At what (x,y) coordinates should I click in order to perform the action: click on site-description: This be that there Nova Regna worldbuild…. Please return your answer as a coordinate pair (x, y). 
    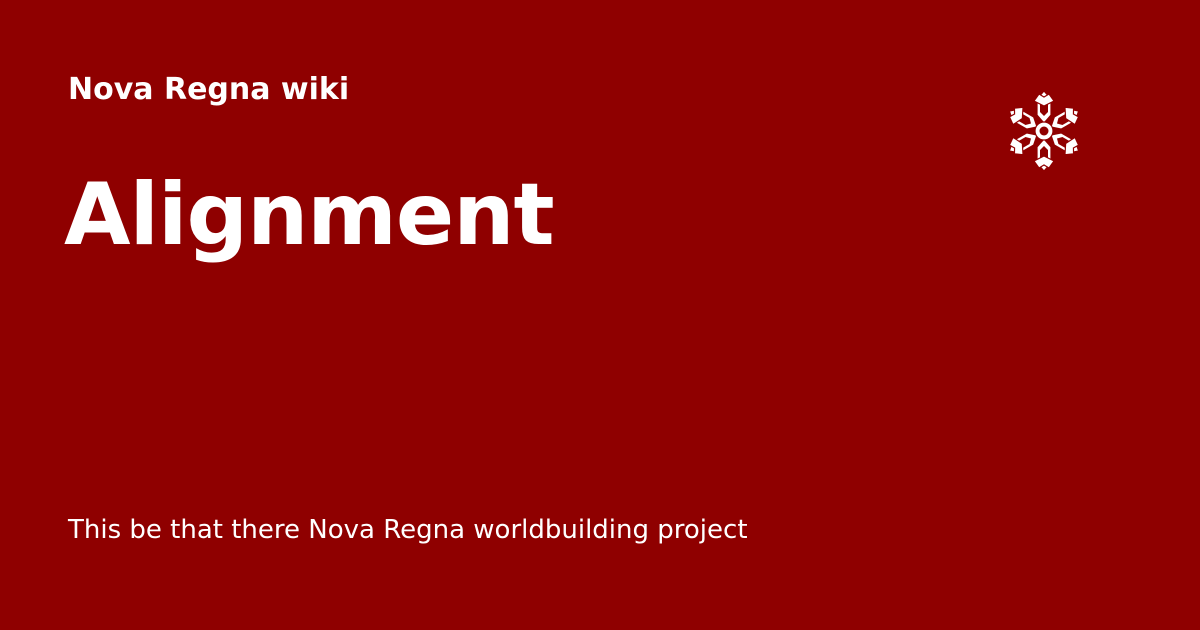
    Looking at the image, I should click on (408, 530).